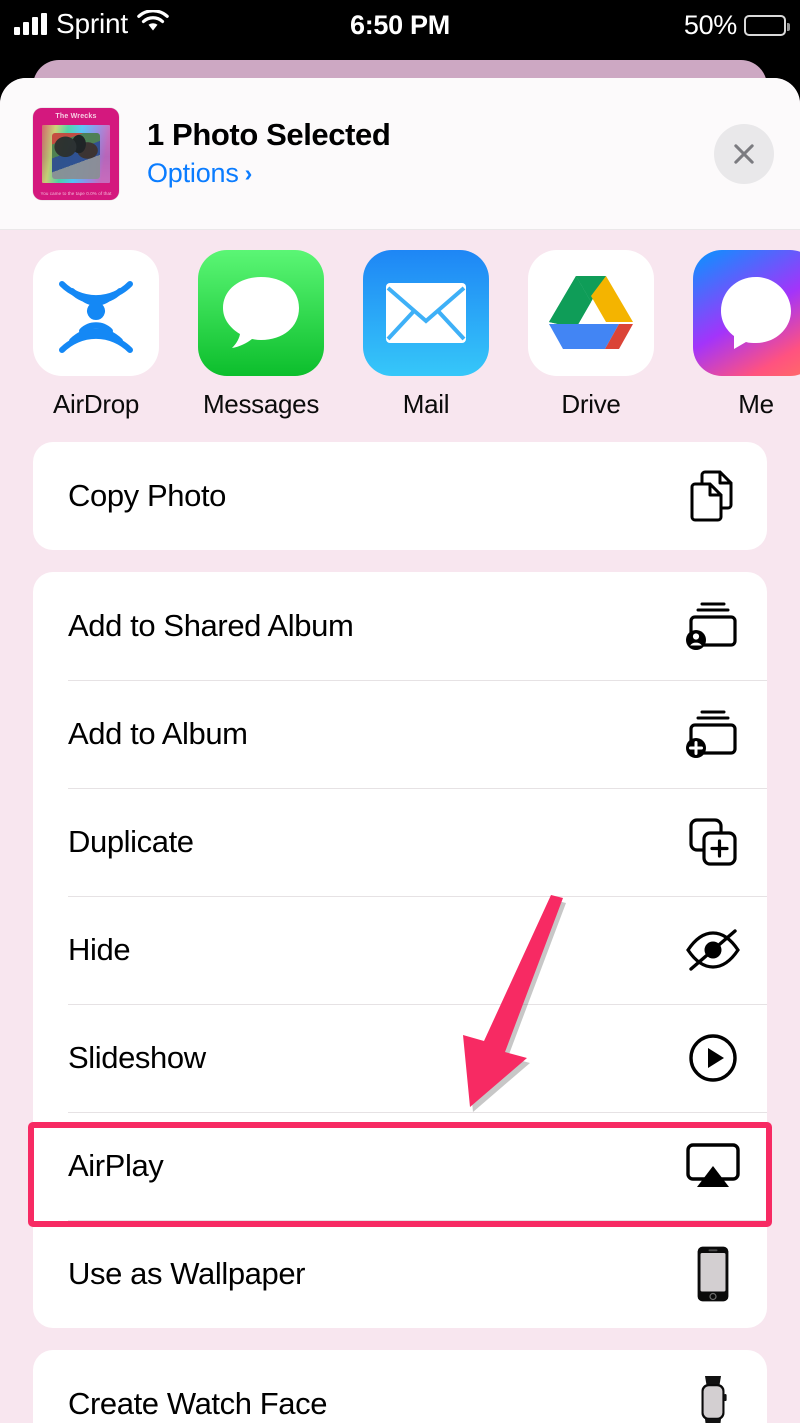 This screenshot has height=1423, width=800. What do you see at coordinates (248, 173) in the screenshot?
I see `chevron-right-icon: ›` at bounding box center [248, 173].